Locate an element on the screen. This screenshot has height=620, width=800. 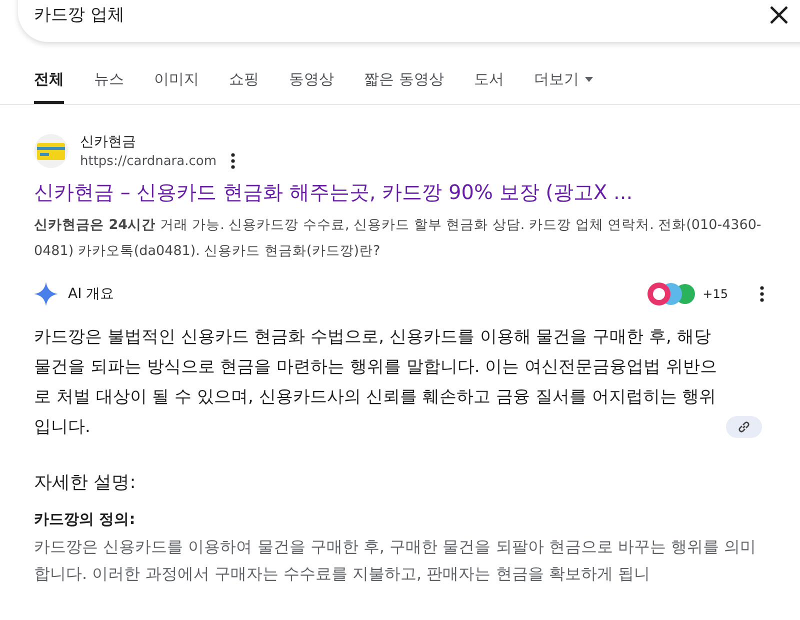
link-icon is located at coordinates (744, 427).